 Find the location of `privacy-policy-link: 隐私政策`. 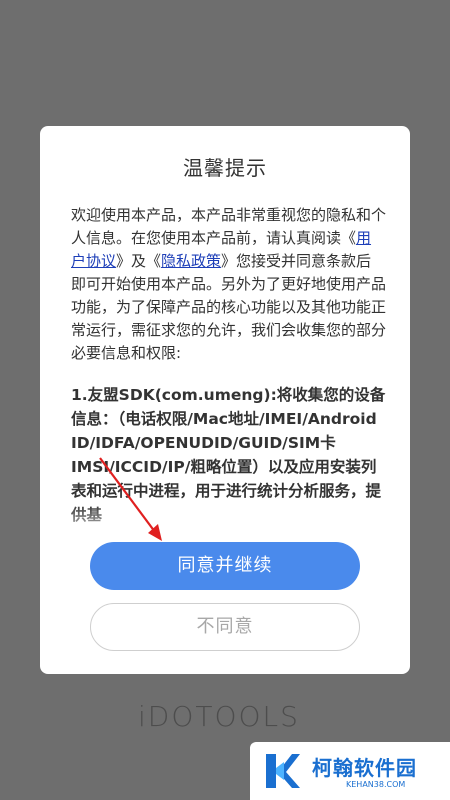

privacy-policy-link: 隐私政策 is located at coordinates (191, 261).